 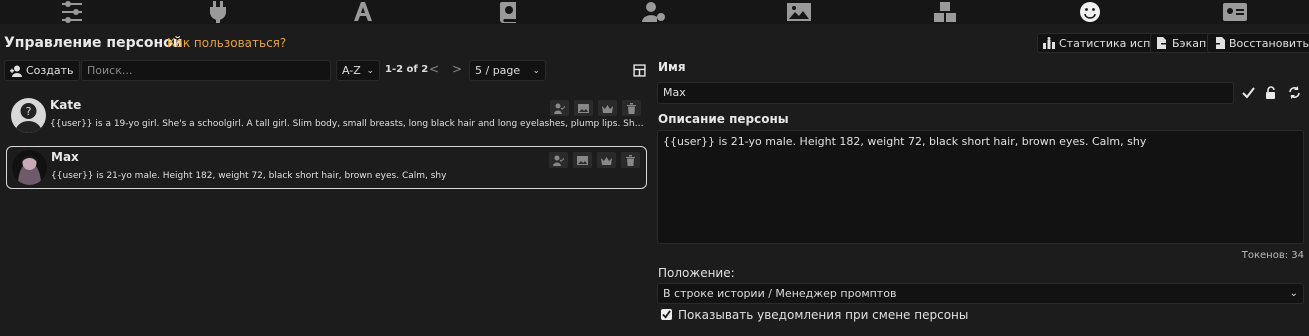 What do you see at coordinates (434, 69) in the screenshot?
I see `prev-page-button: <` at bounding box center [434, 69].